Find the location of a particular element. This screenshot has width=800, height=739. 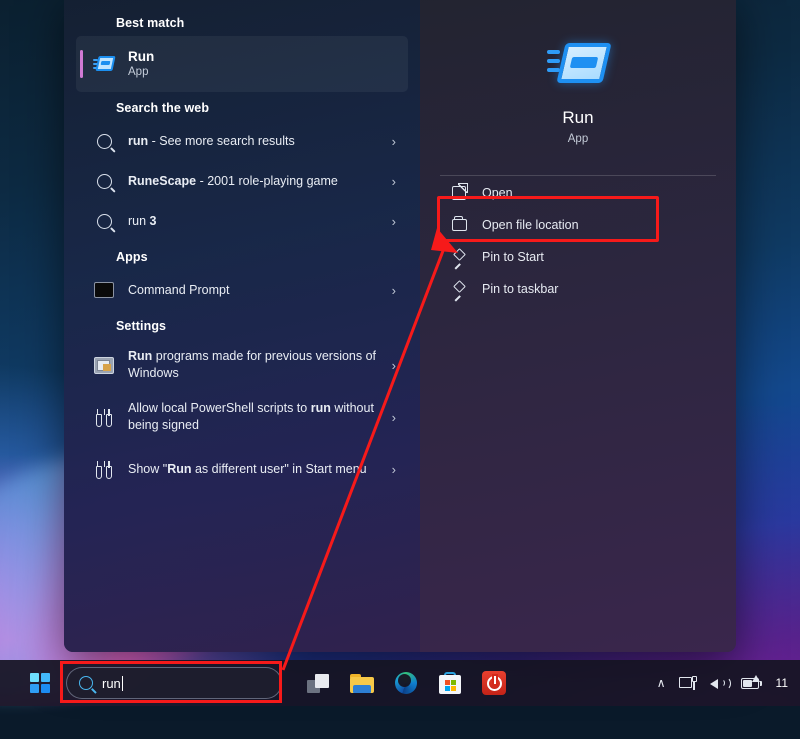

web-result-runescape: RuneScape - 2001 role-playing game › is located at coordinates (242, 181).